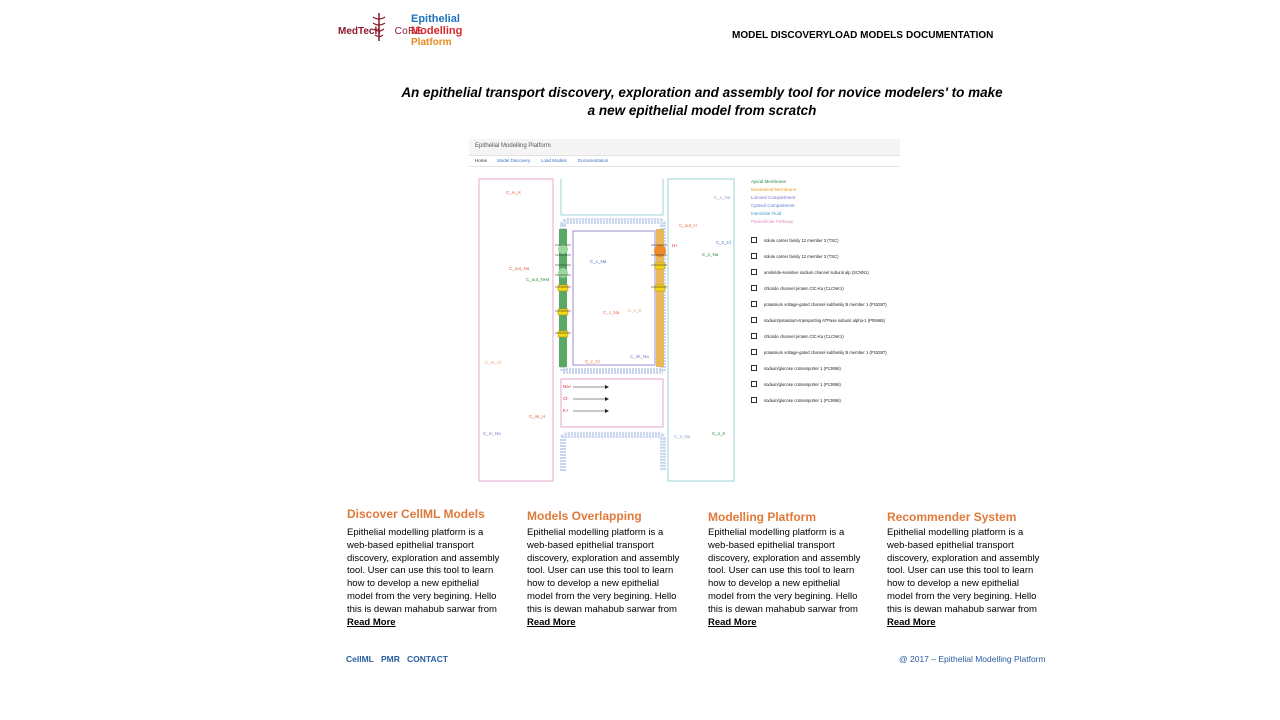 The width and height of the screenshot is (1280, 720). Describe the element at coordinates (592, 361) in the screenshot. I see `label-c-c-cl: C_c_Cl` at that location.